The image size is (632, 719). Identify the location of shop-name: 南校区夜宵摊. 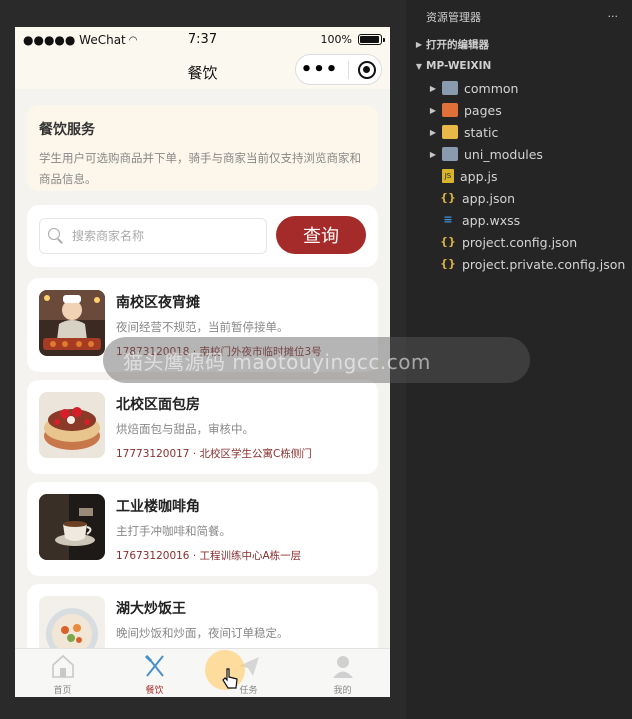
(158, 303).